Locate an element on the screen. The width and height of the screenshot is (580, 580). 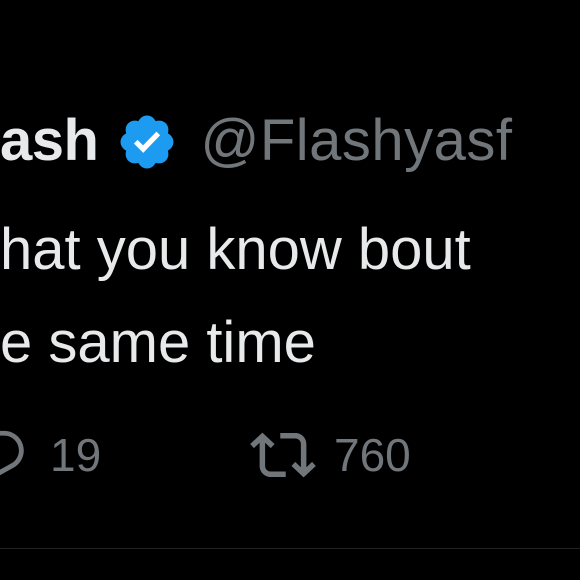
tweet-text-line: e same time is located at coordinates (158, 342).